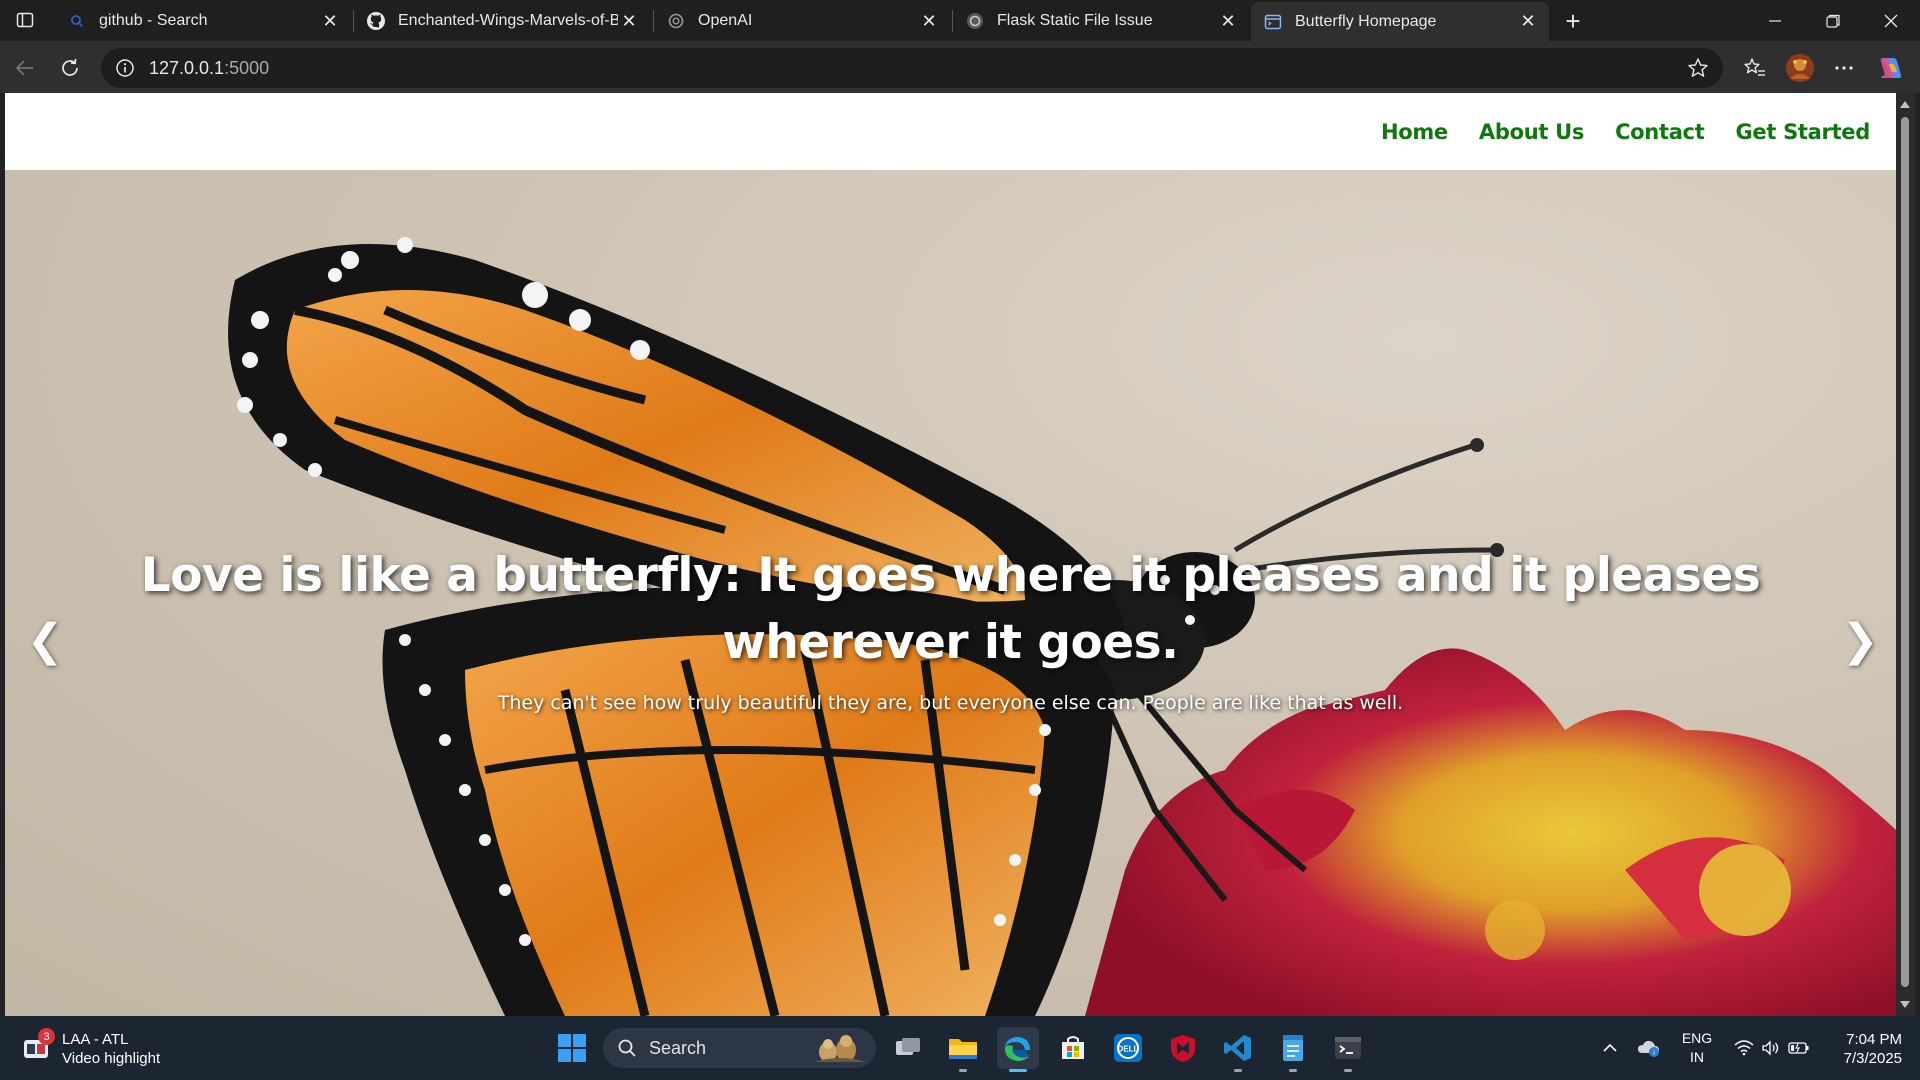 This screenshot has width=1920, height=1080. Describe the element at coordinates (1872, 1058) in the screenshot. I see `clock-date: 7/3/2025` at that location.